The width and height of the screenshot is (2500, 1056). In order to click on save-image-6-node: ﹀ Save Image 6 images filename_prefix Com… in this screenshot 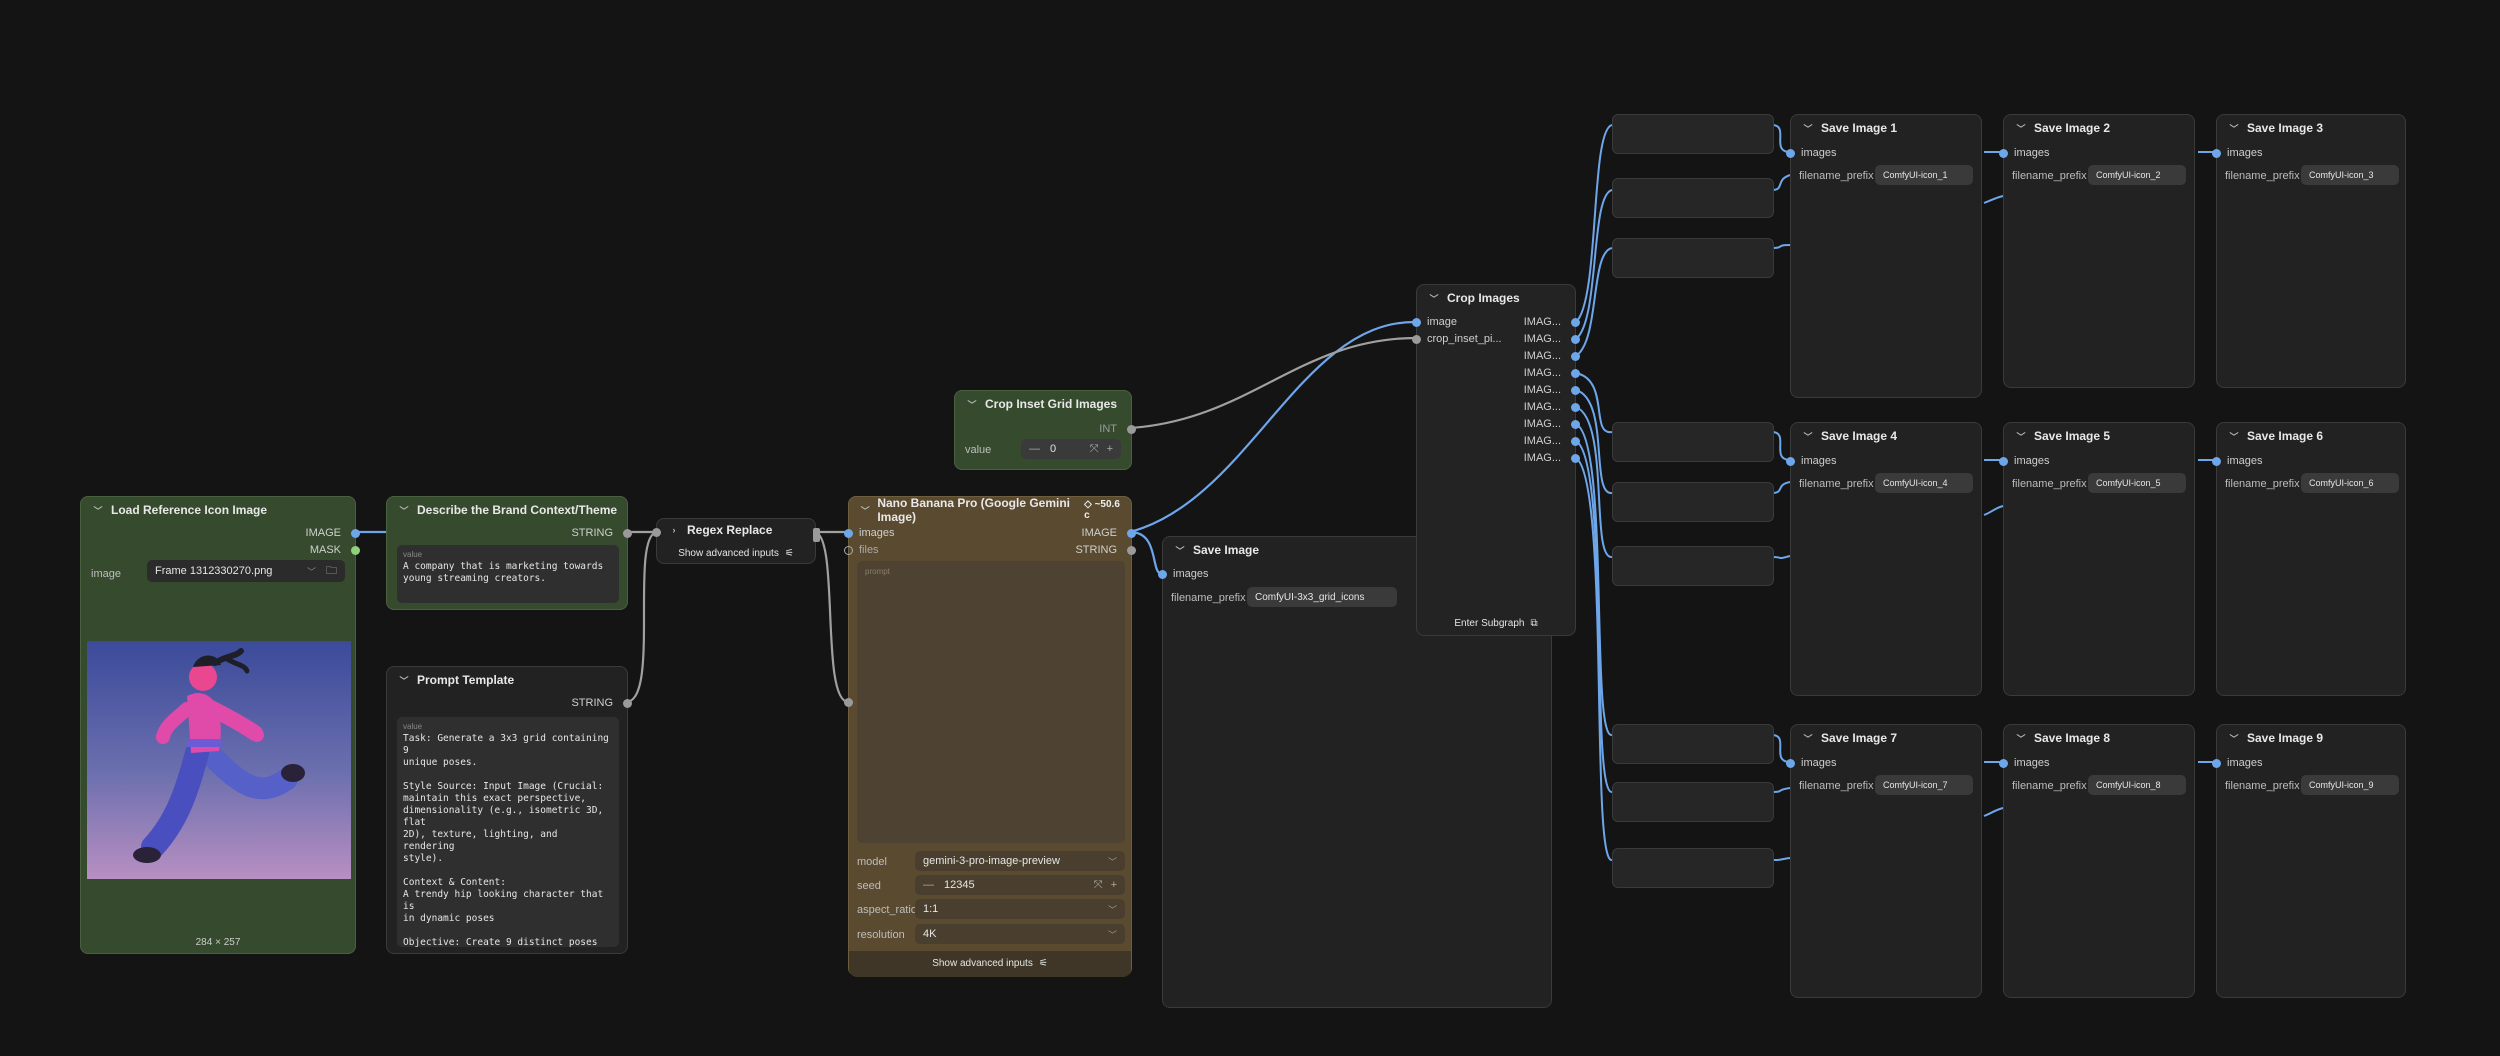, I will do `click(2309, 559)`.